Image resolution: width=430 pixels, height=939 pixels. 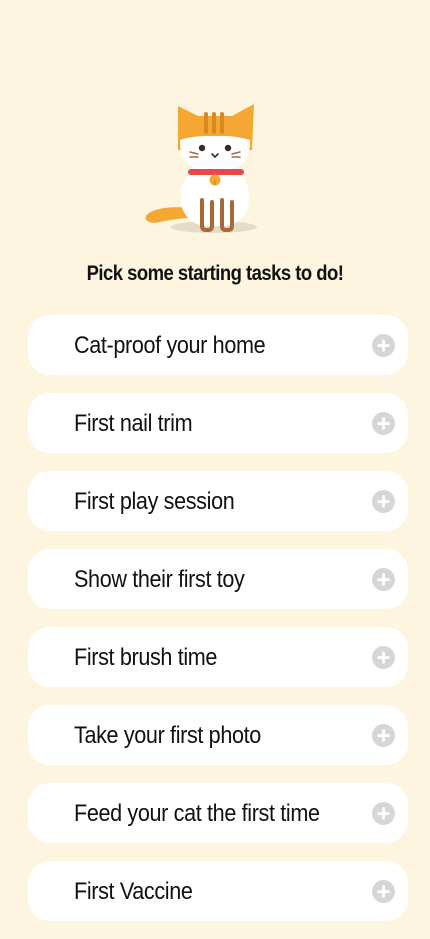 I want to click on task-item-first-vaccine: First Vaccine, so click(x=218, y=891).